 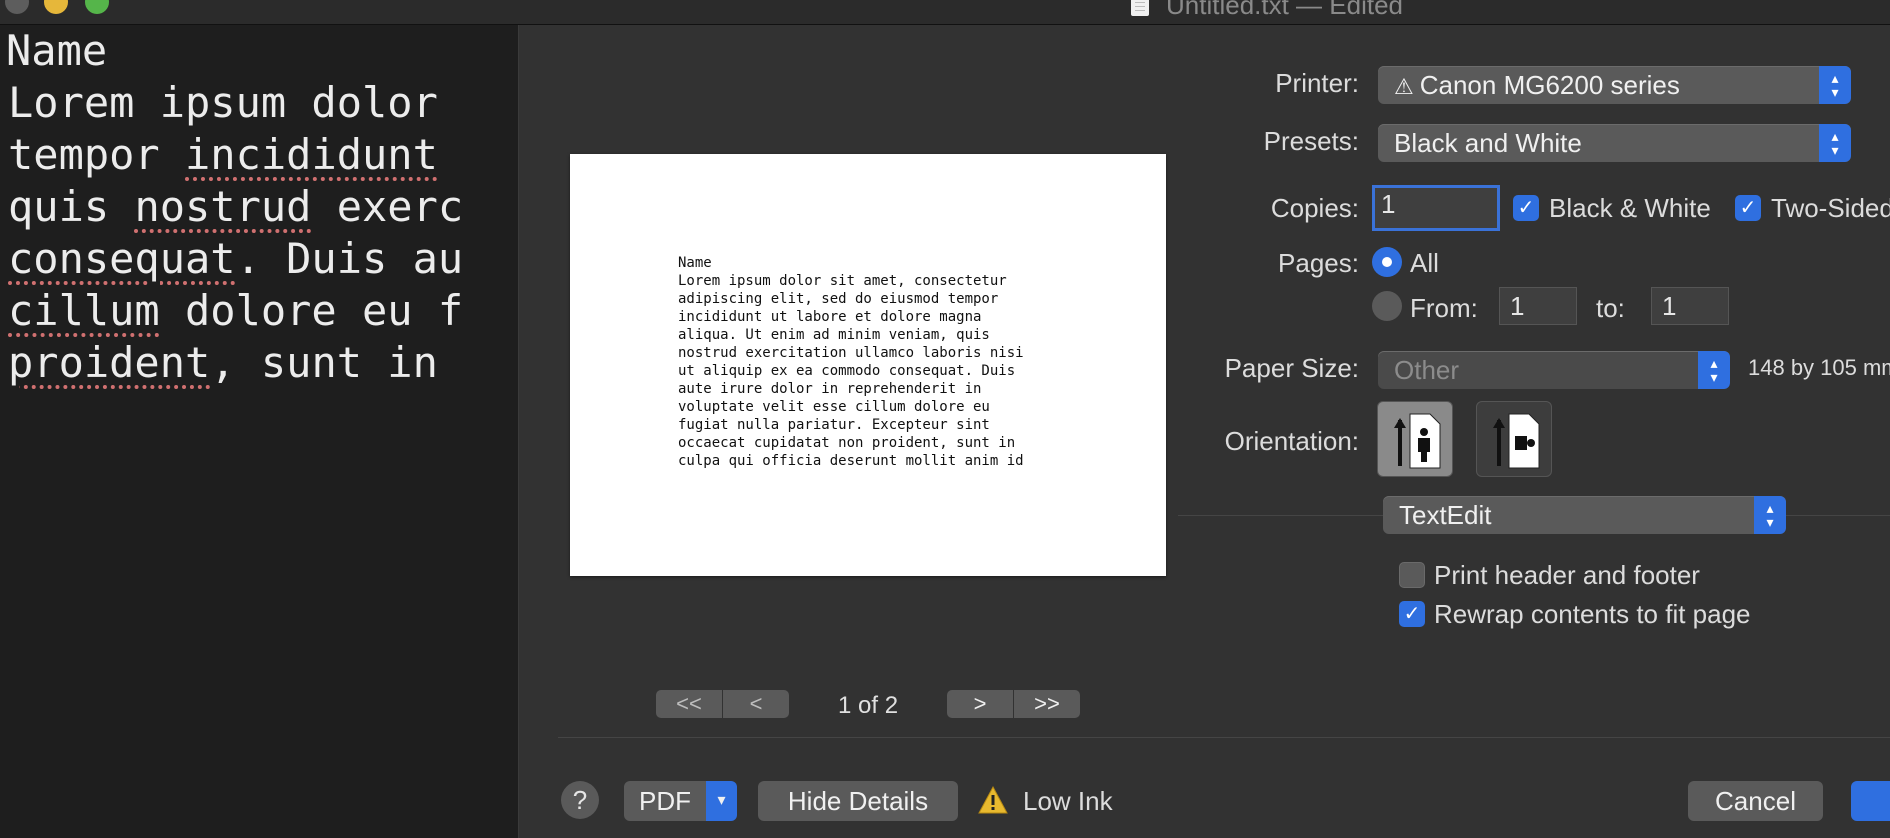 I want to click on copies-field: 1, so click(x=1436, y=208).